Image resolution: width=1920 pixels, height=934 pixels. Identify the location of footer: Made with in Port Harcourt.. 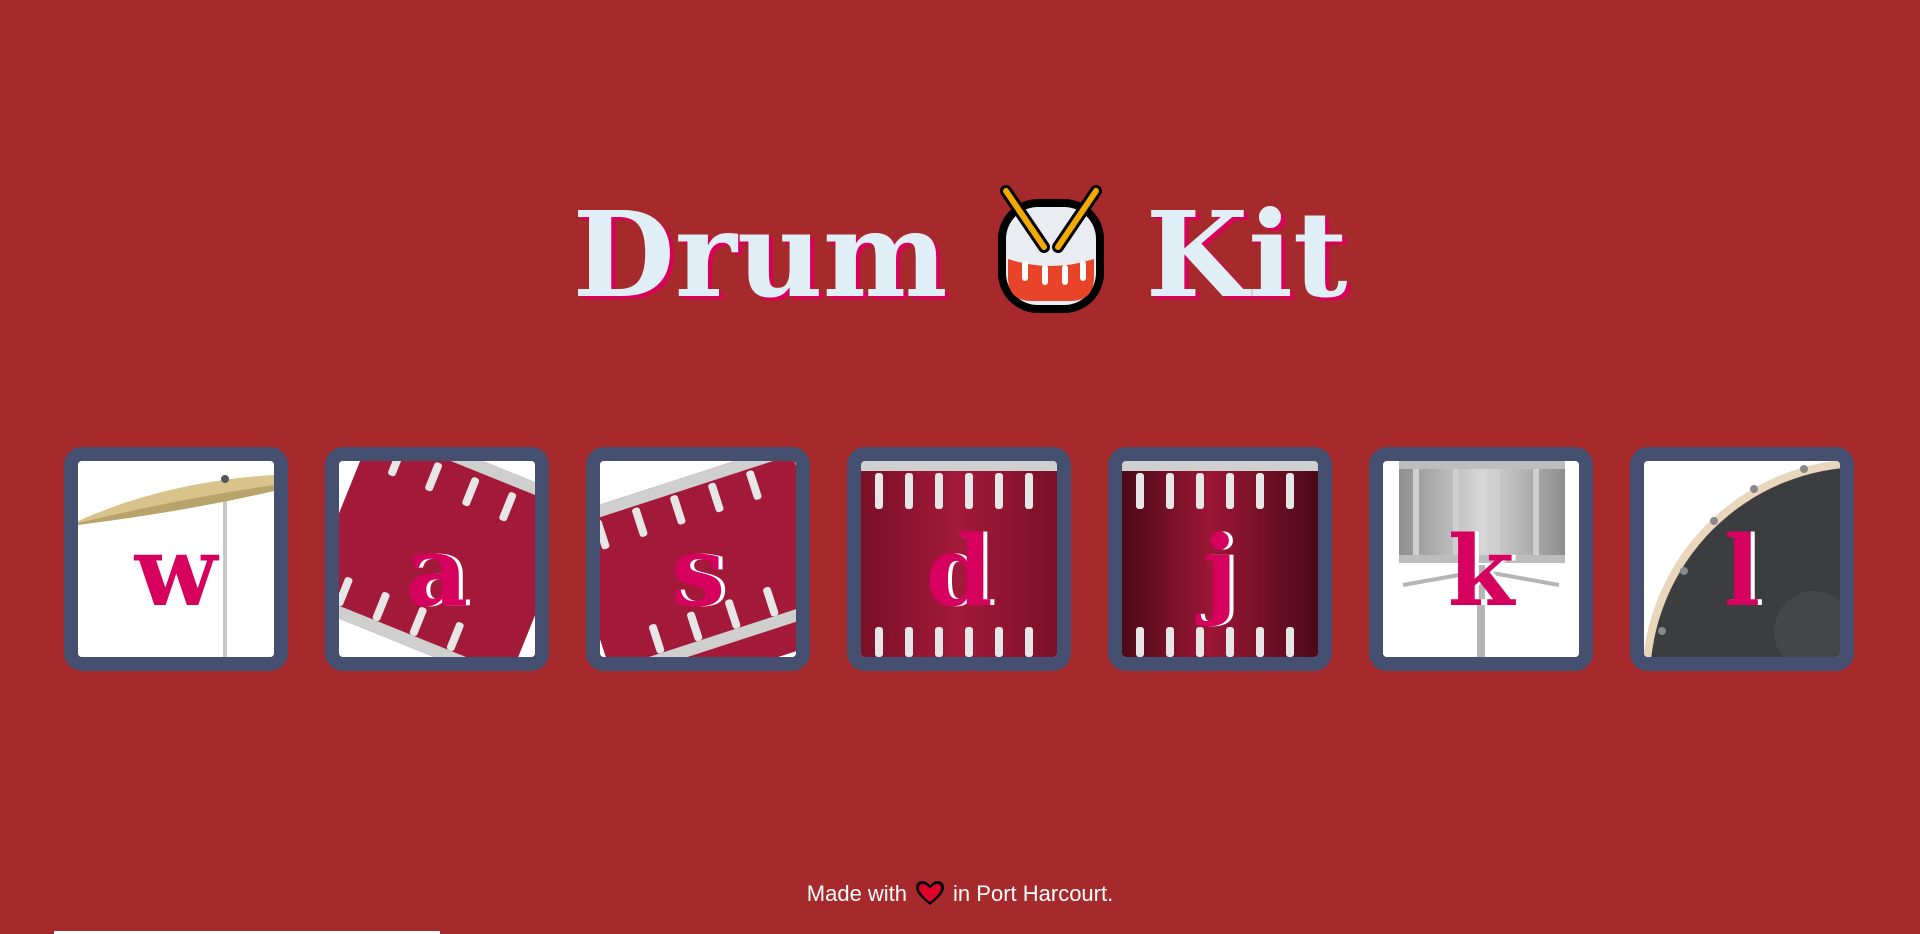
(960, 894).